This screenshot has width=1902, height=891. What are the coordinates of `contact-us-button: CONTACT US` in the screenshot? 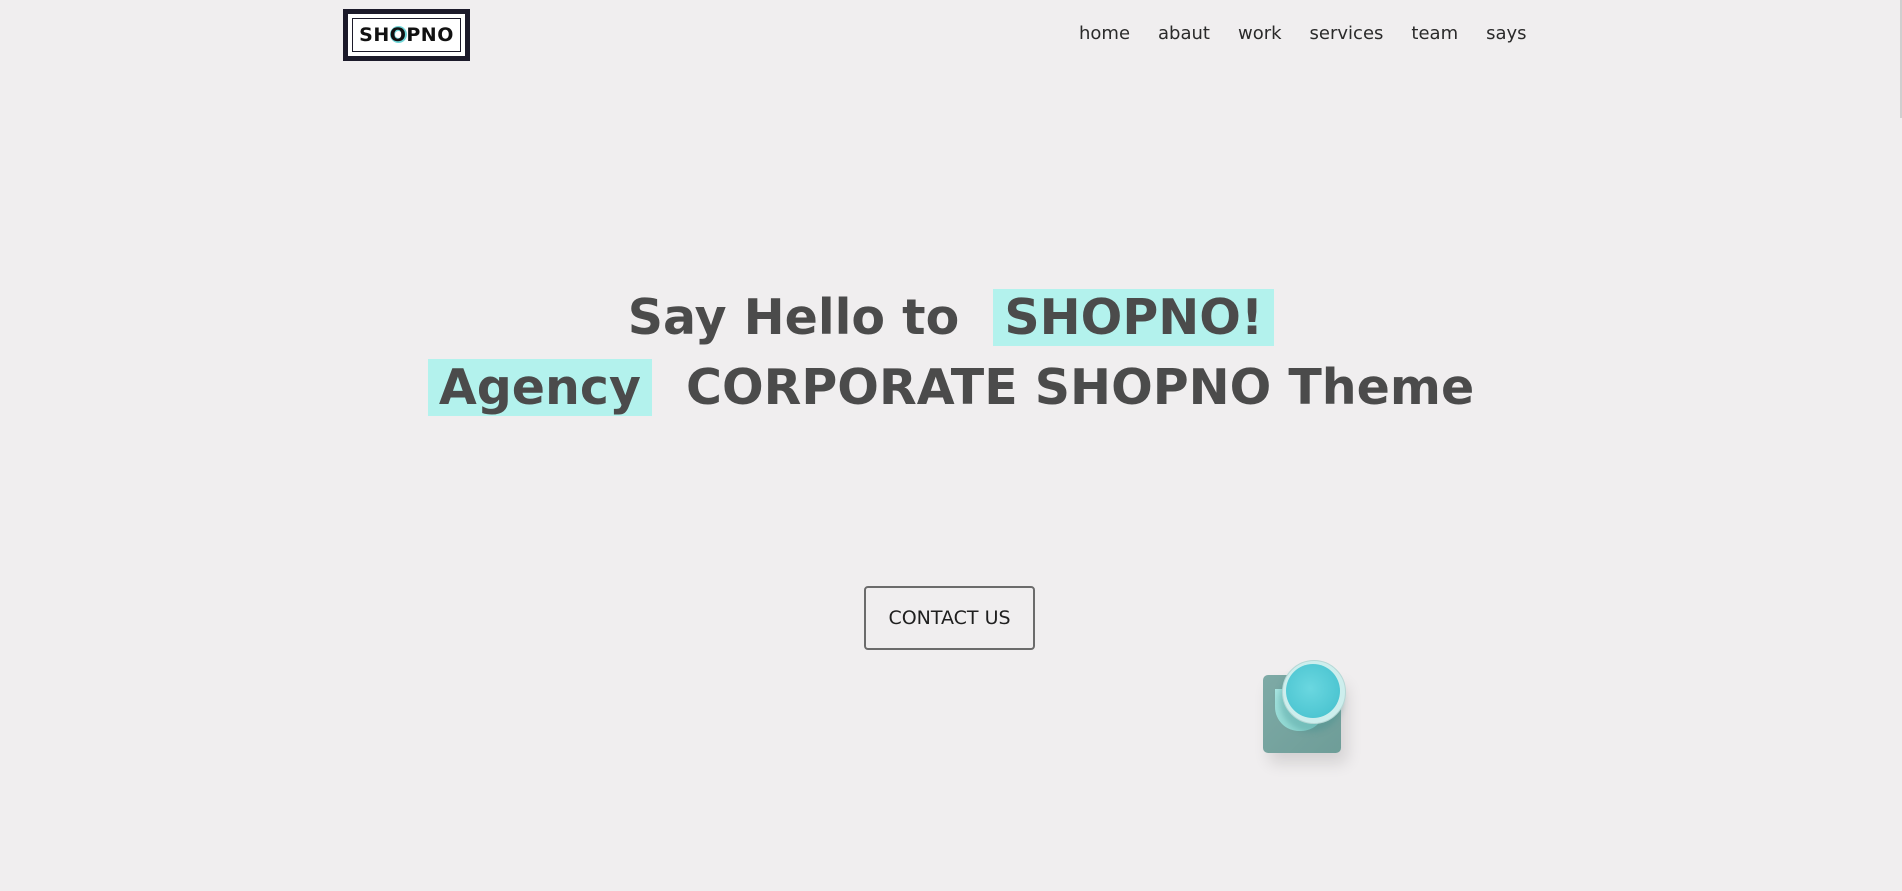 It's located at (949, 618).